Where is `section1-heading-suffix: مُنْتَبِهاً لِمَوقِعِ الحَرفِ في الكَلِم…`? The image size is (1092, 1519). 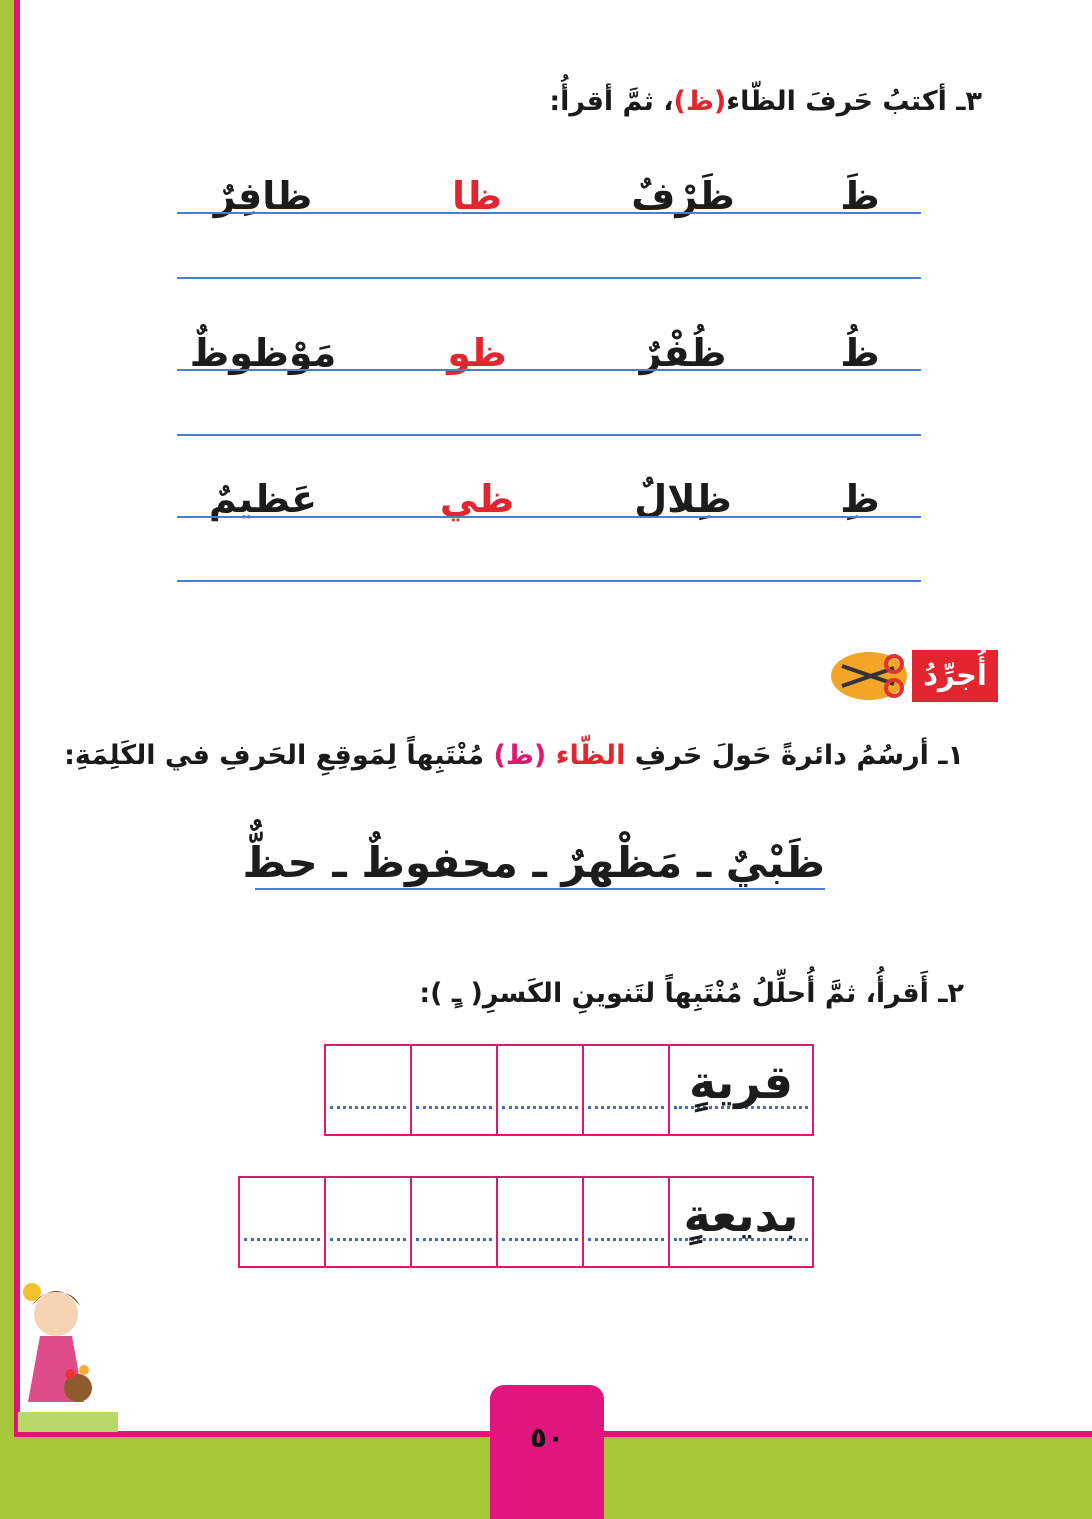
section1-heading-suffix: مُنْتَبِهاً لِمَوقِعِ الحَرفِ في الكَلِم… is located at coordinates (274, 755).